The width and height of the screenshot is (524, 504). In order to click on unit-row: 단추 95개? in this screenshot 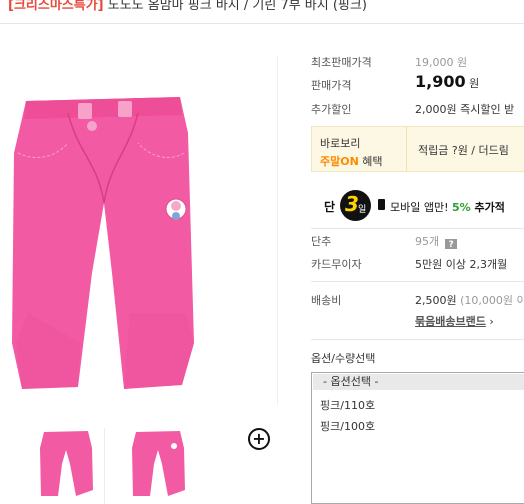, I will do `click(417, 241)`.